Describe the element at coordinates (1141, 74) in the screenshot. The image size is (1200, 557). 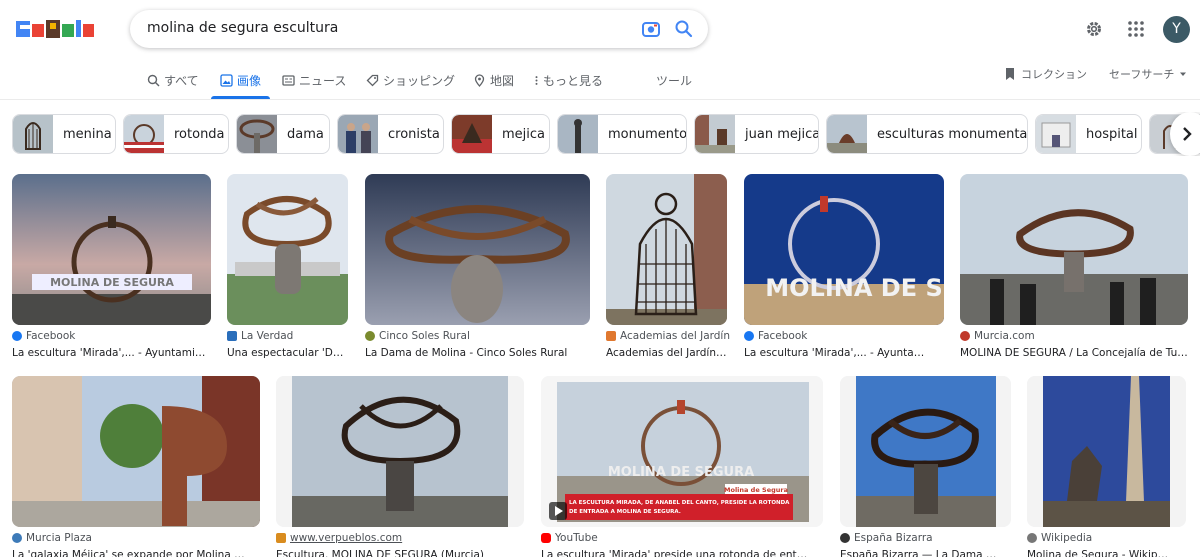
I see `safesearch-button: セーフサーチ` at that location.